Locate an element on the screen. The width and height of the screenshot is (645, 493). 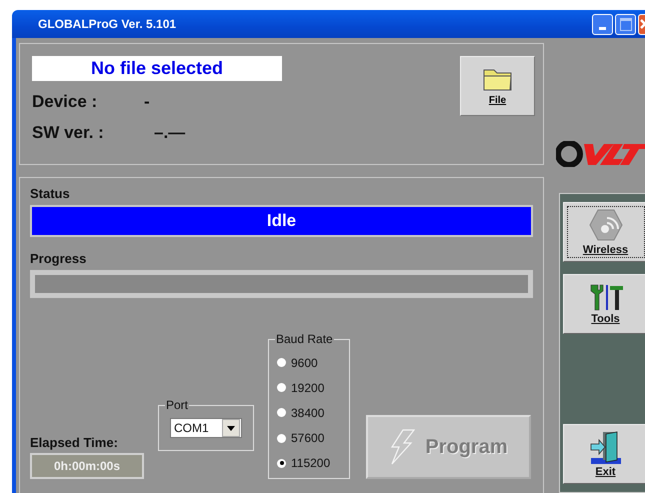
minimize-button is located at coordinates (602, 24).